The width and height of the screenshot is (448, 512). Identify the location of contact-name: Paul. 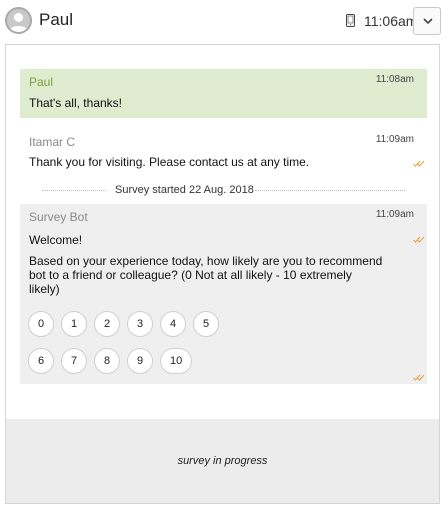
(56, 19).